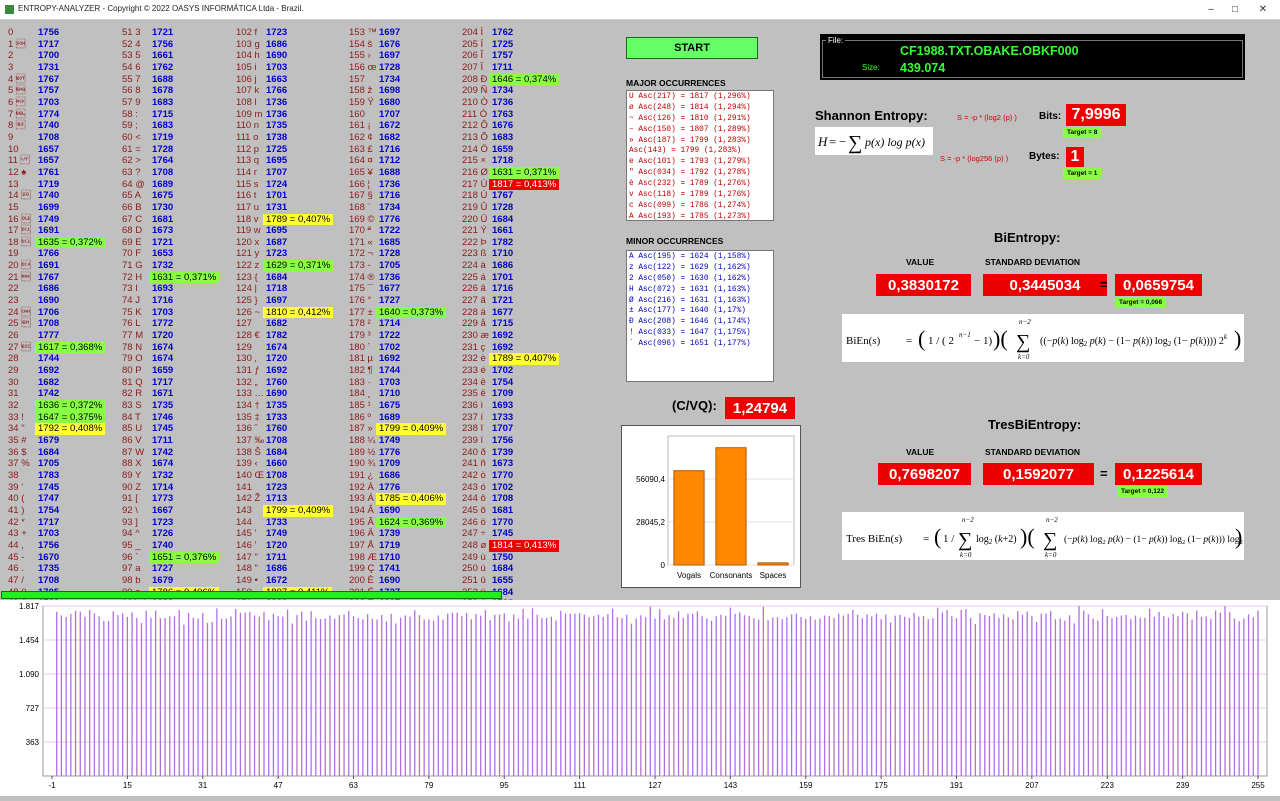  Describe the element at coordinates (700, 217) in the screenshot. I see `occurrence-item: Á Asc(193) = 1785 (1,273%)` at that location.